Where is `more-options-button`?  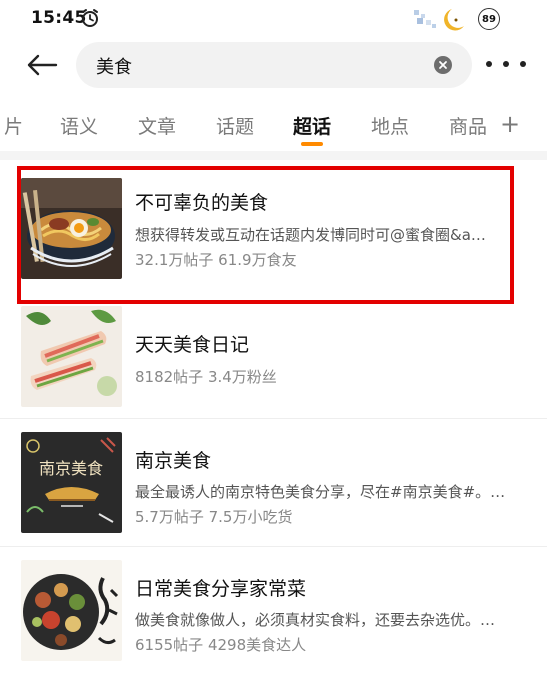
more-options-button is located at coordinates (506, 64).